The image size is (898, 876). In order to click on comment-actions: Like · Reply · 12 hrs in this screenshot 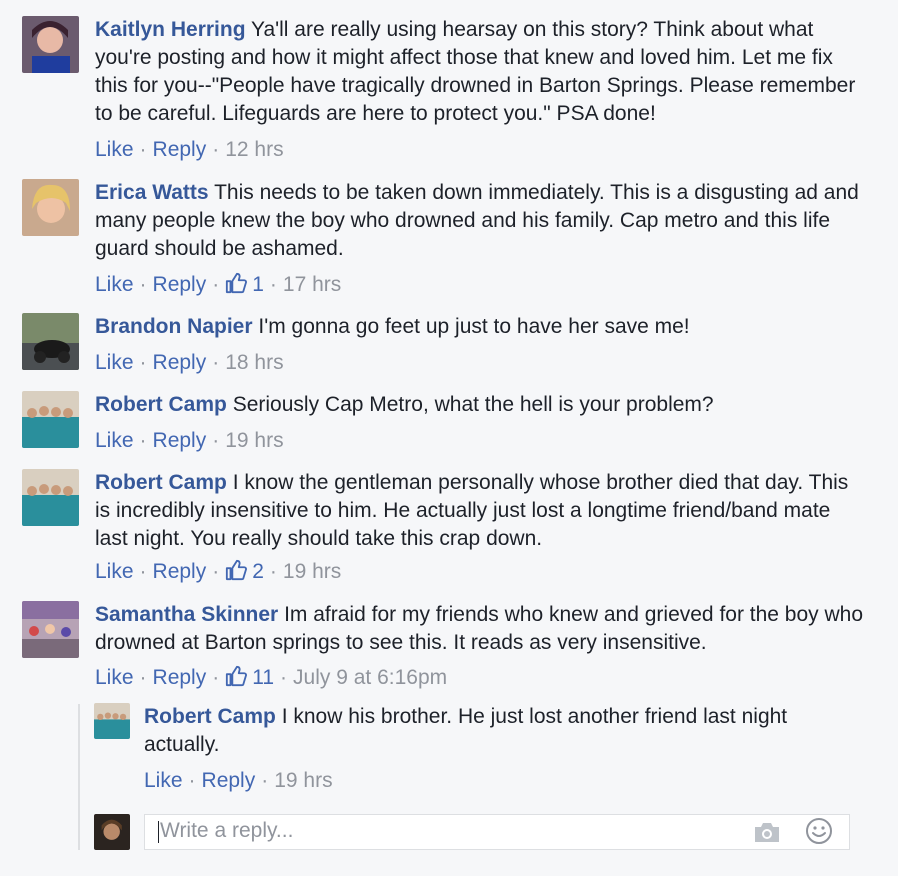, I will do `click(189, 150)`.